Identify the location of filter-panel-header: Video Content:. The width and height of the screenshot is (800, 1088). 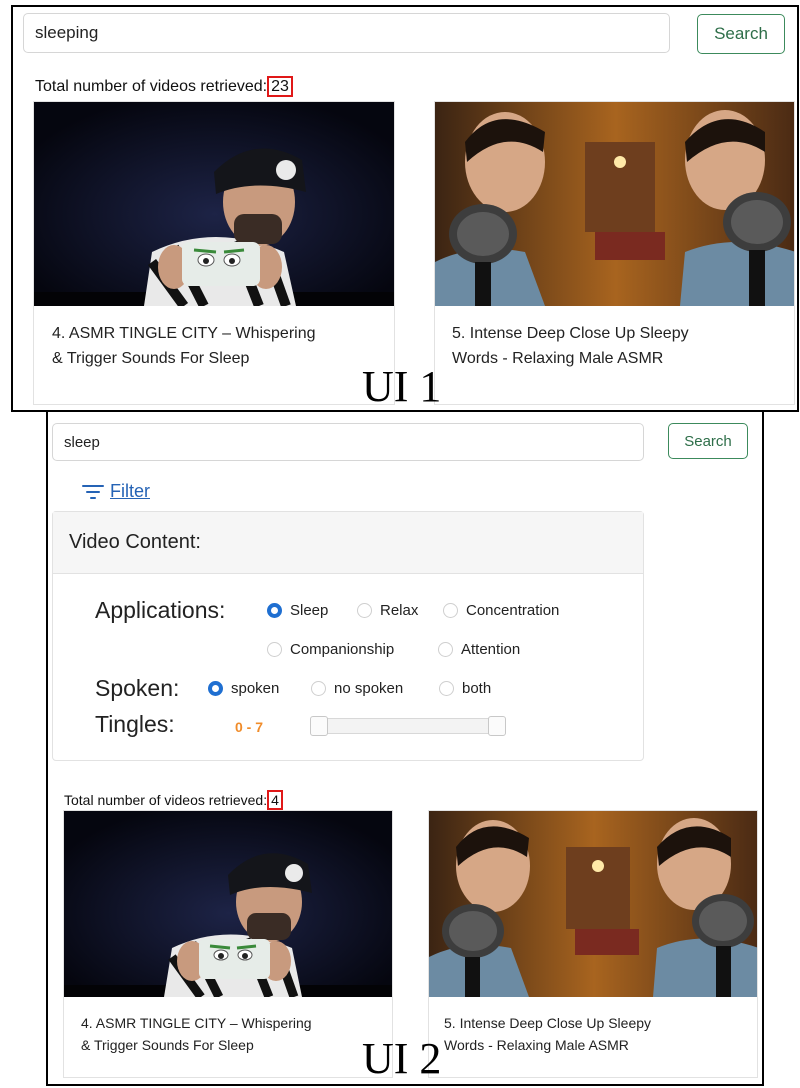
(348, 543).